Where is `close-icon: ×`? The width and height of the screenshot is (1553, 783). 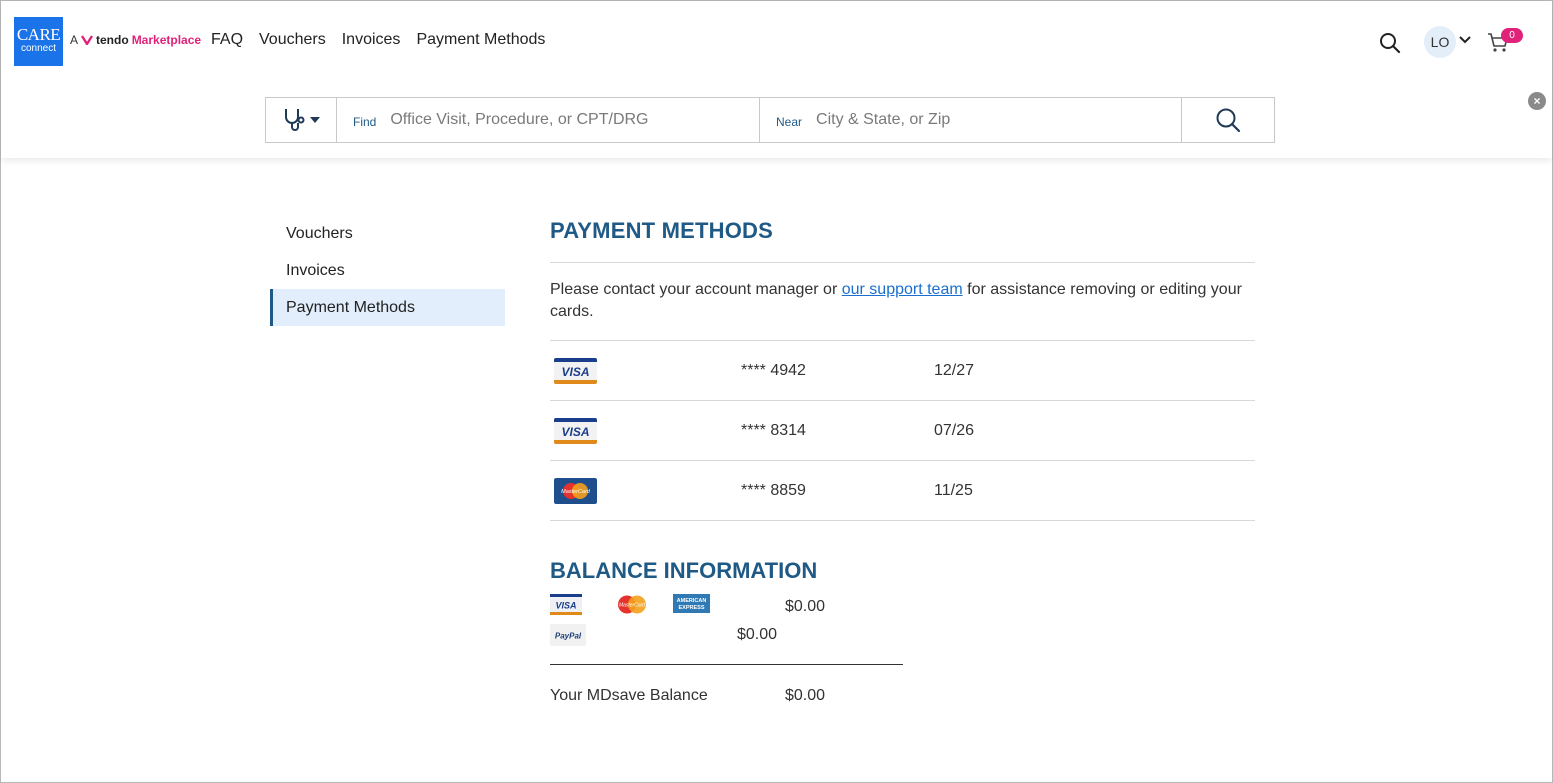
close-icon: × is located at coordinates (1537, 101).